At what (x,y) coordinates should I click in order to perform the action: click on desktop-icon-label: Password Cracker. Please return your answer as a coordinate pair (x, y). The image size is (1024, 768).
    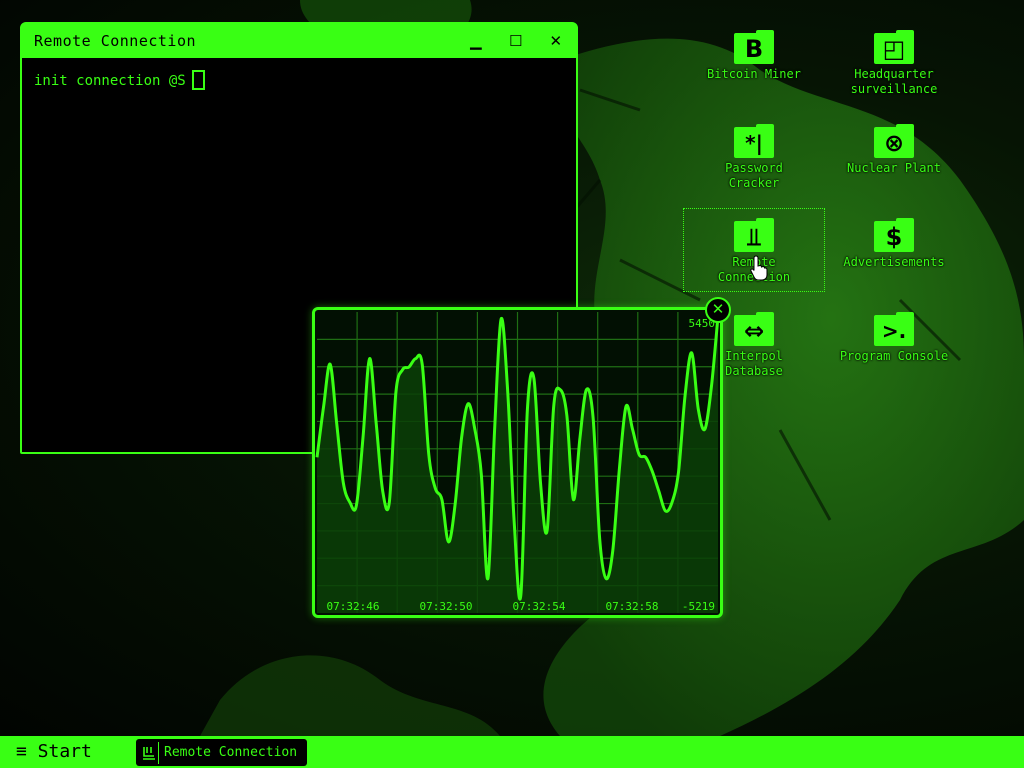
    Looking at the image, I should click on (754, 175).